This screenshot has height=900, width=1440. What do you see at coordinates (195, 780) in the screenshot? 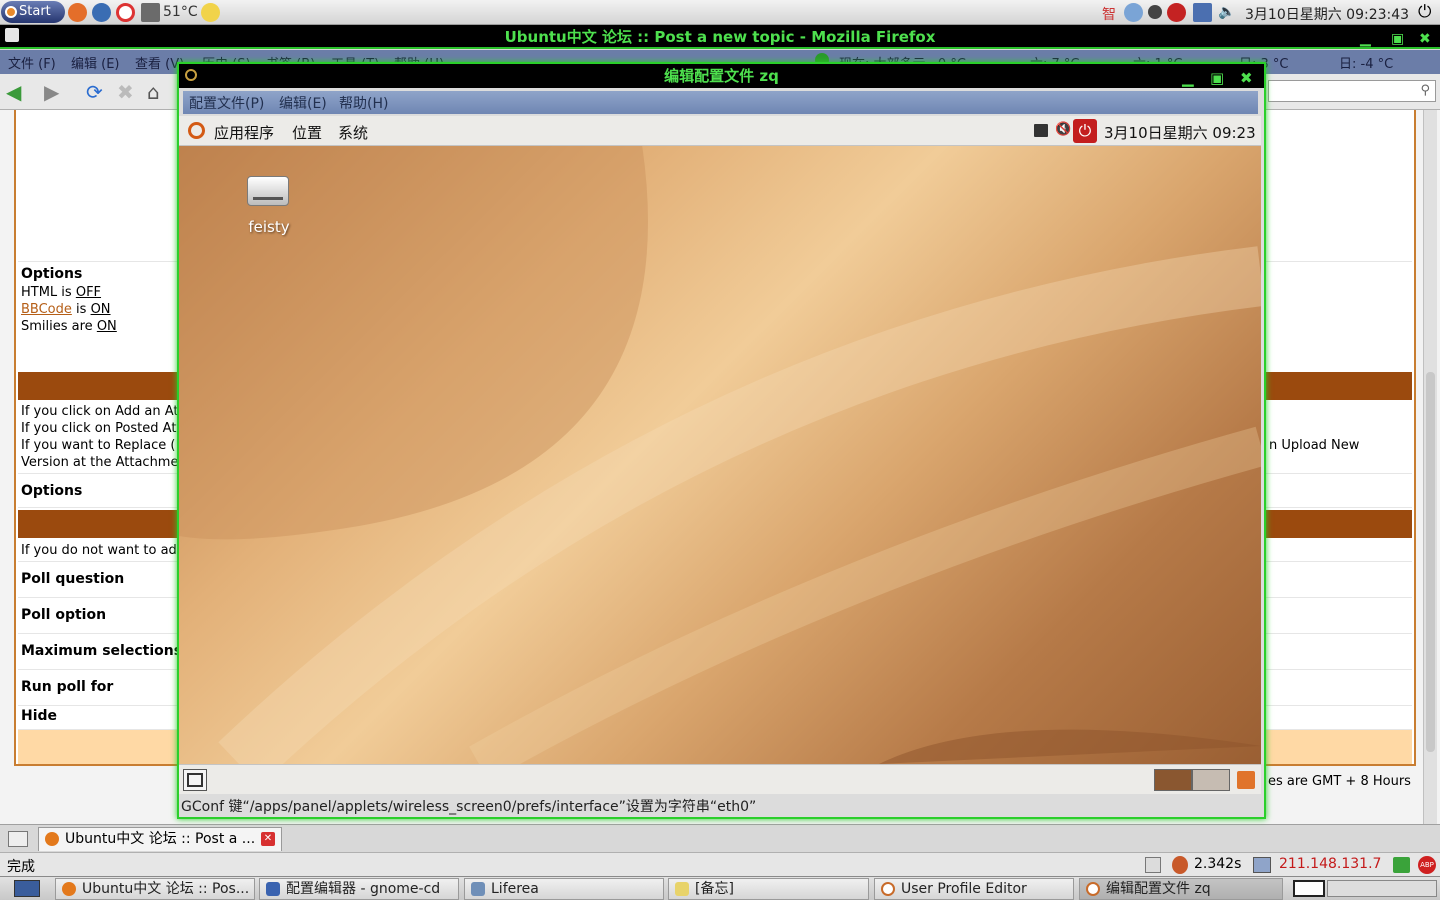
I see `preview-show-desktop-icon` at bounding box center [195, 780].